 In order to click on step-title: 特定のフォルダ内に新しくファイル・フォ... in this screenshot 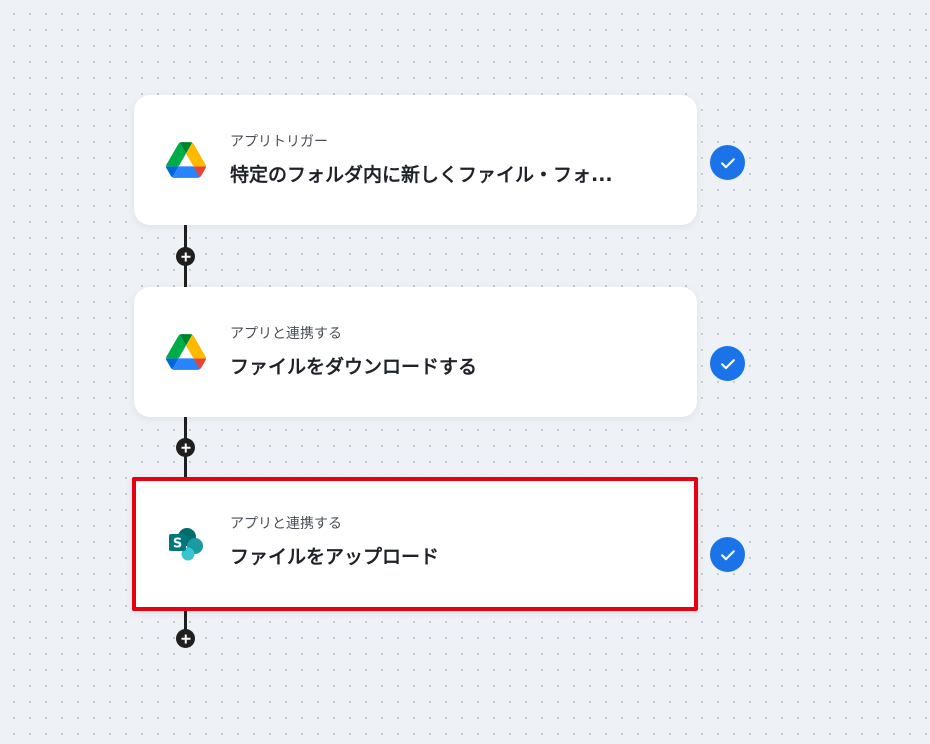, I will do `click(421, 175)`.